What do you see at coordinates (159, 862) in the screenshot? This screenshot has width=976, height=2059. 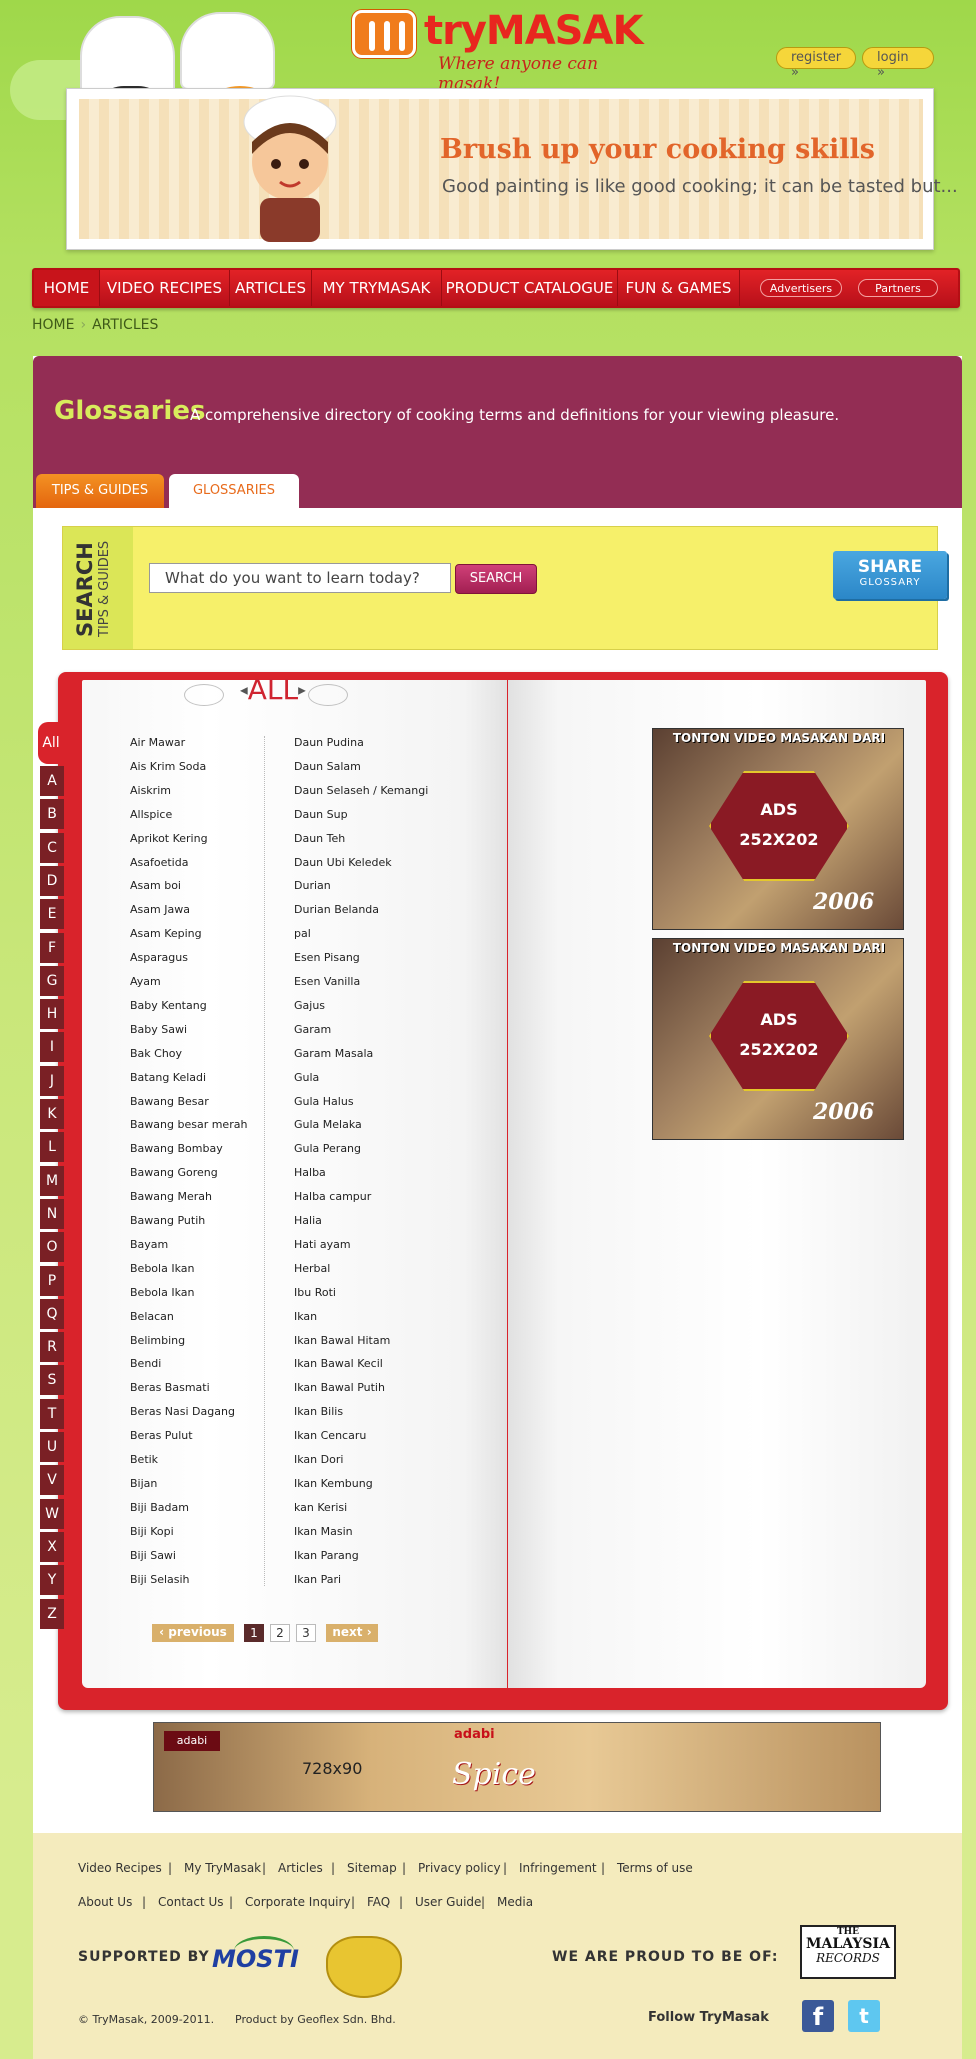 I see `glossary-term: Asafoetida` at bounding box center [159, 862].